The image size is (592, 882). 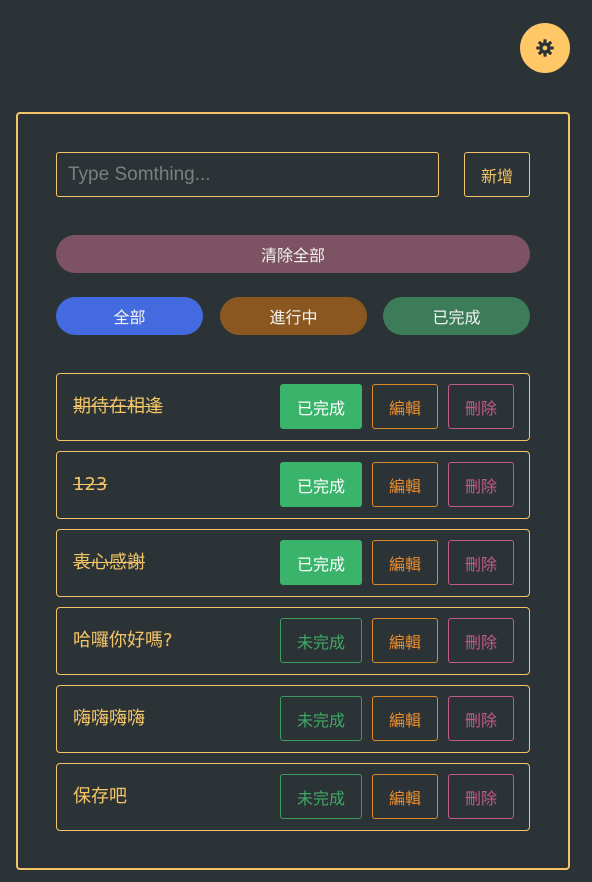 I want to click on todo-item: 保存吧 未完成 編輯 刪除, so click(x=293, y=797).